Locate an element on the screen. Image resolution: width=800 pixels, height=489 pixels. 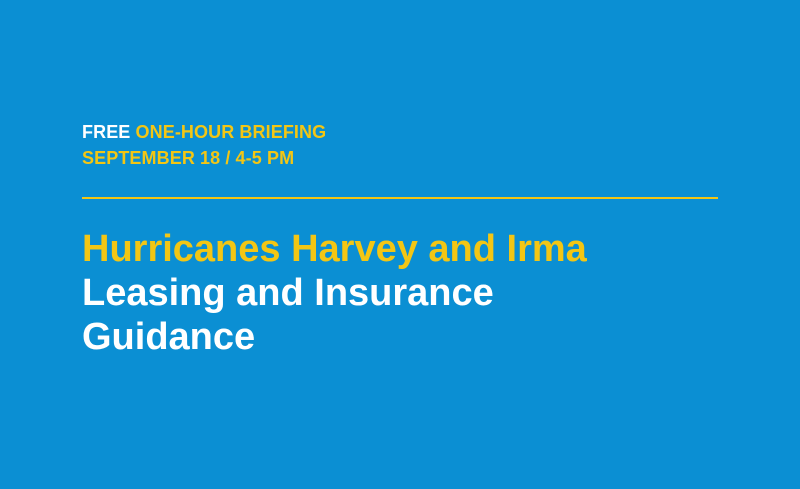
headline-line-1: Hurricanes Harvey and Irma is located at coordinates (334, 249).